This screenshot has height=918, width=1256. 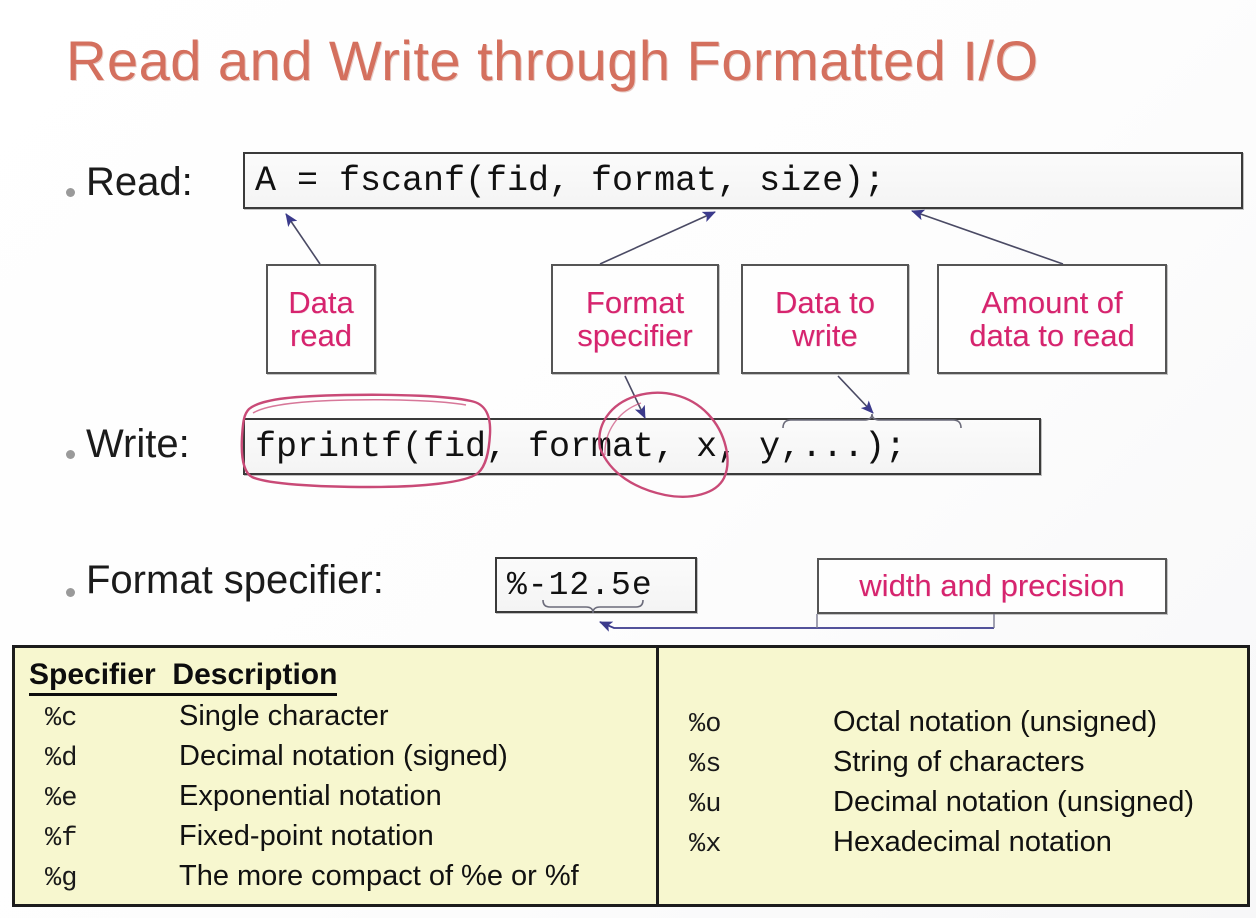 I want to click on callout-amount-line-2: data to read, so click(x=1052, y=335).